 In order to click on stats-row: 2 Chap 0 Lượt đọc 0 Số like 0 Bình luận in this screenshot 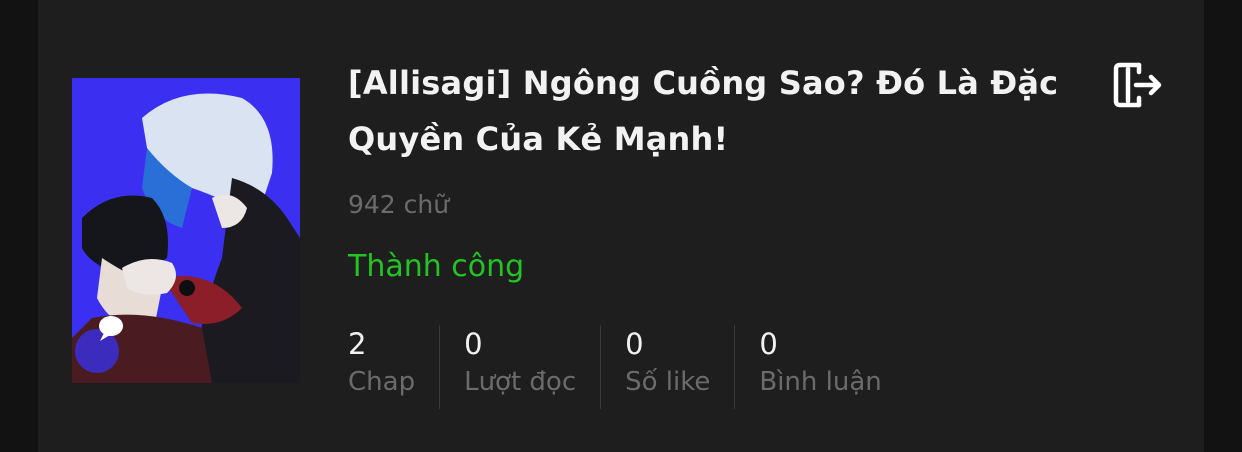, I will do `click(627, 367)`.